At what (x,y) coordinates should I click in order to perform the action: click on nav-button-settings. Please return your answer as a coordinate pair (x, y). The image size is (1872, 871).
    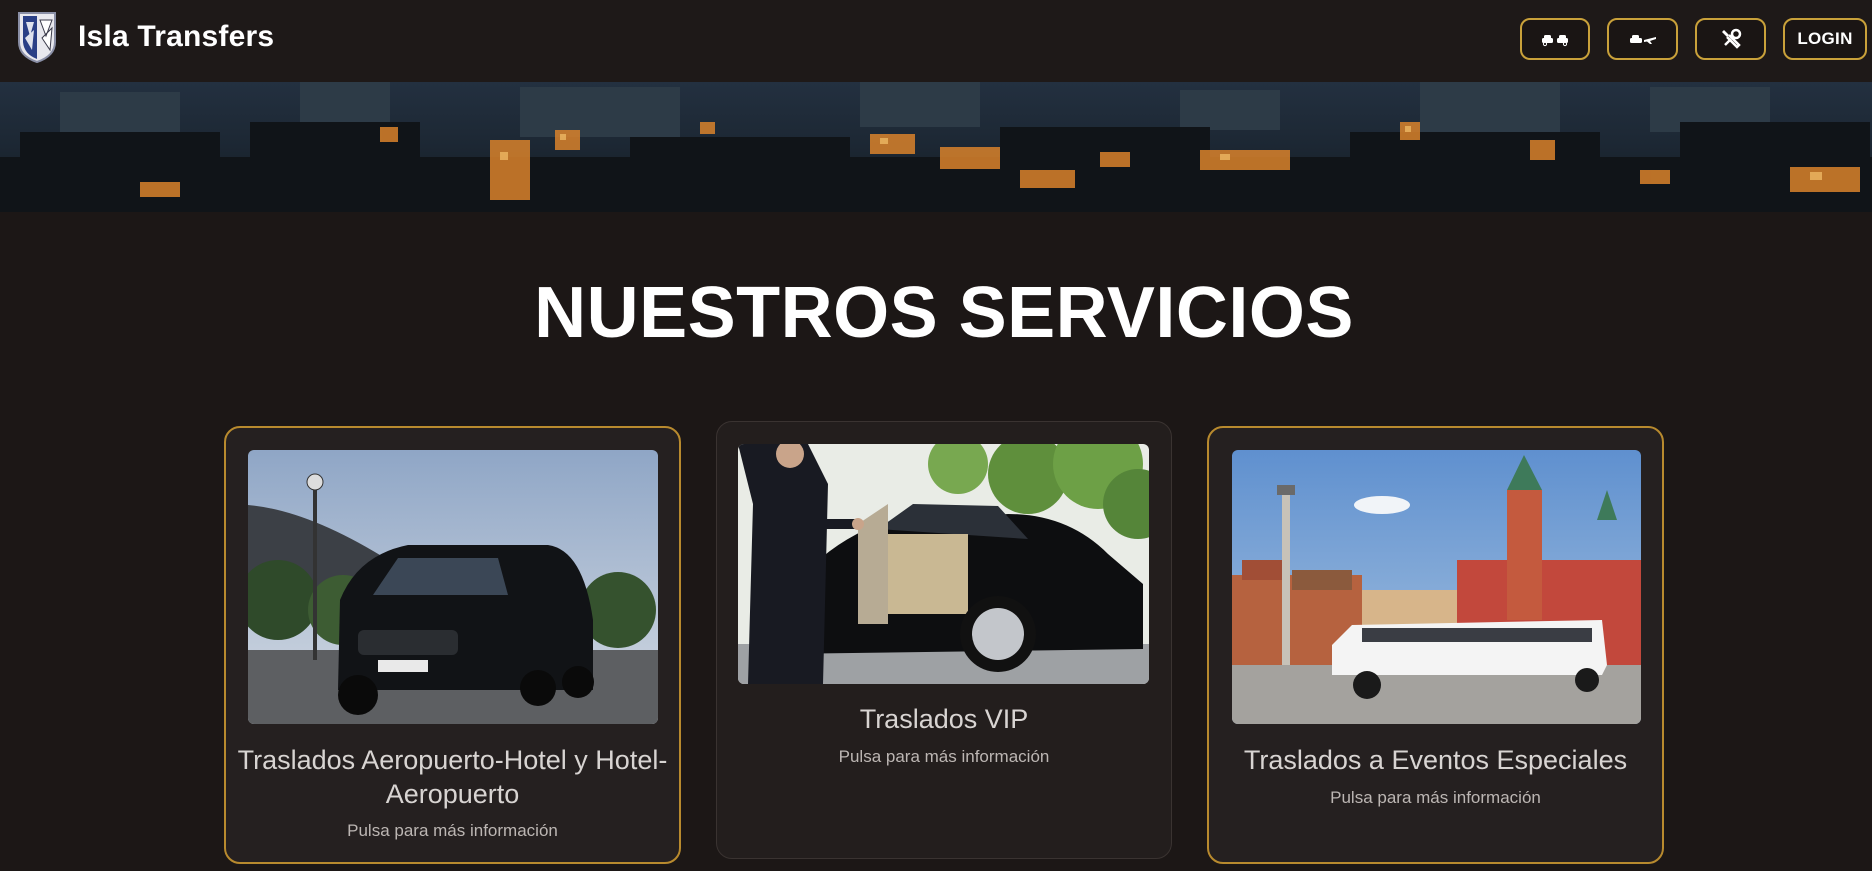
    Looking at the image, I should click on (1730, 39).